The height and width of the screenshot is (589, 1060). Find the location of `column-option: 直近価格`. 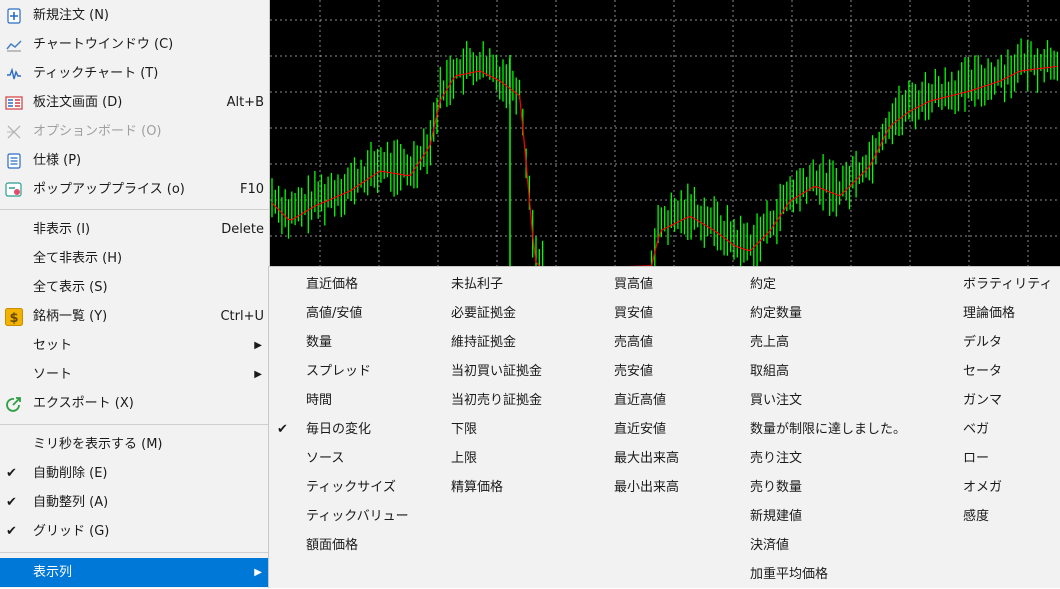

column-option: 直近価格 is located at coordinates (357, 284).